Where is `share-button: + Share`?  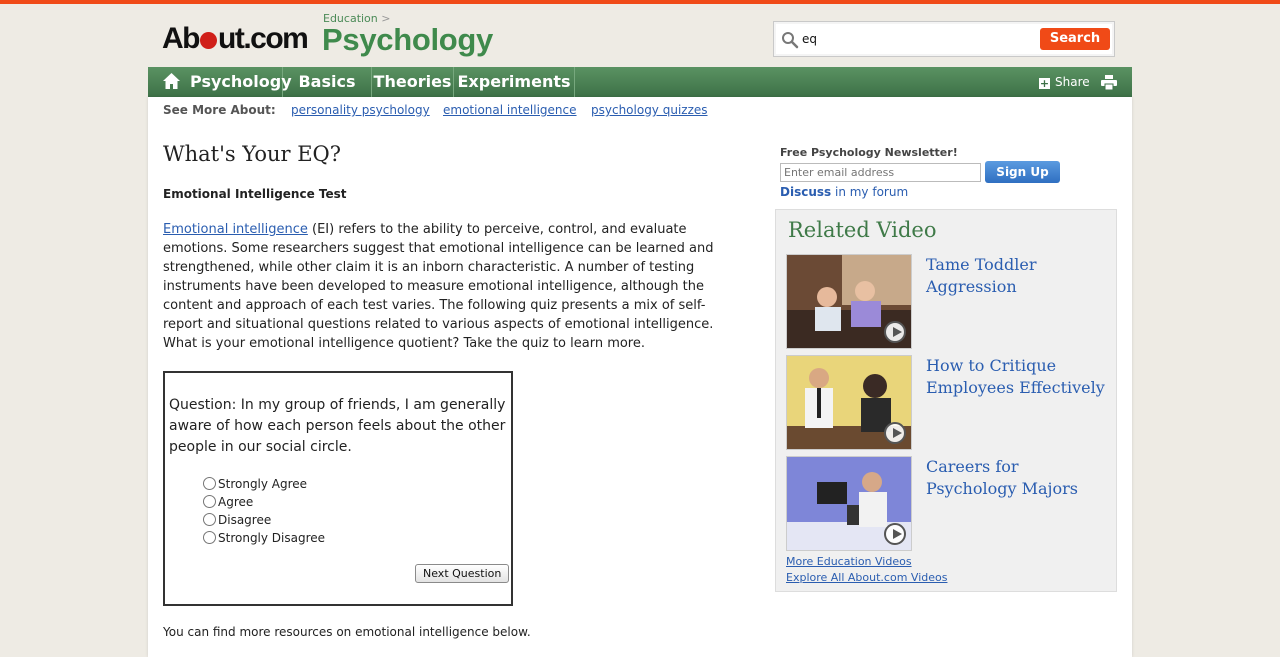
share-button: + Share is located at coordinates (1064, 82).